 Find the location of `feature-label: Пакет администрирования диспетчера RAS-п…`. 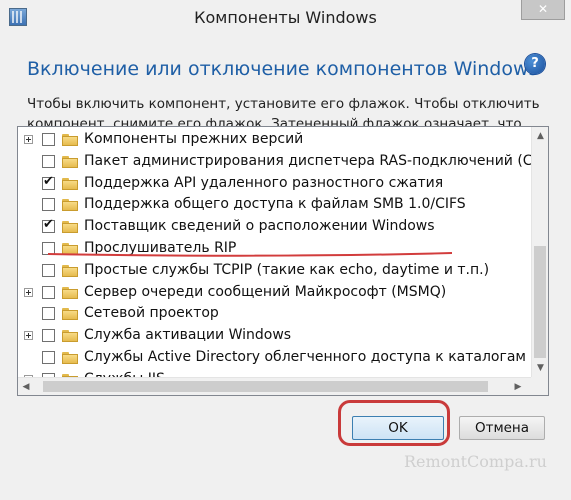

feature-label: Пакет администрирования диспетчера RAS-п… is located at coordinates (314, 160).